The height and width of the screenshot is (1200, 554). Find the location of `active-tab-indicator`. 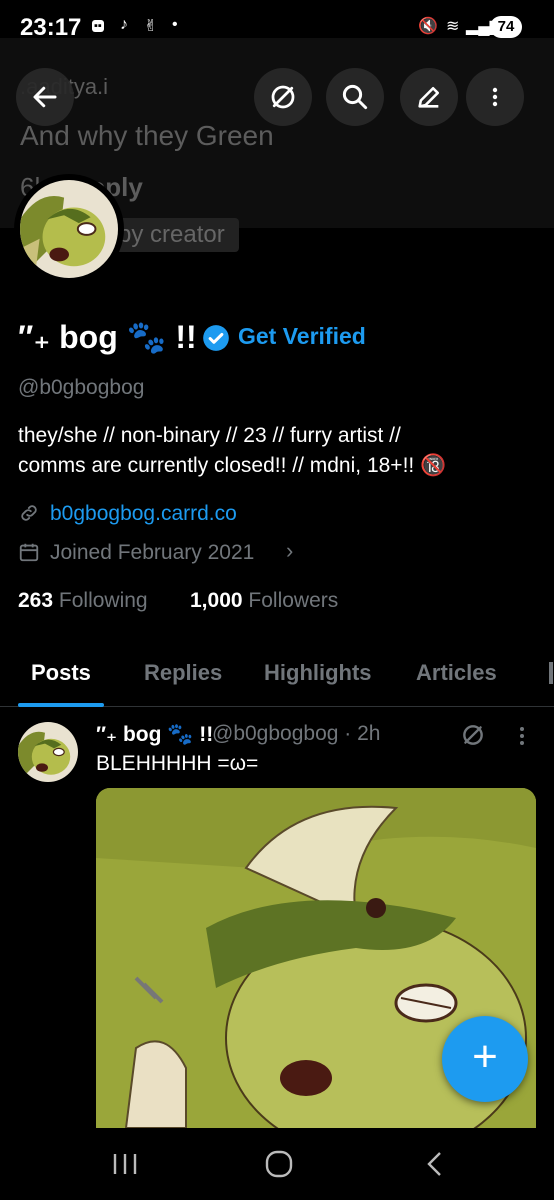

active-tab-indicator is located at coordinates (61, 705).